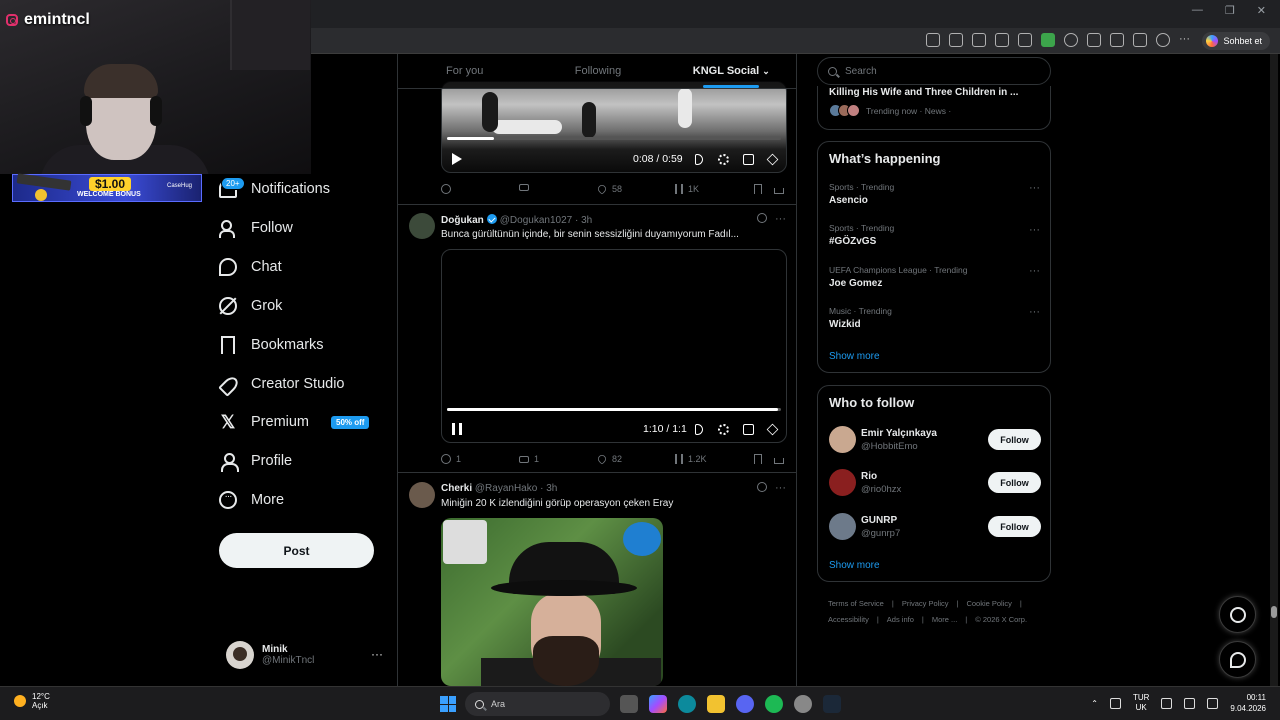 This screenshot has height=720, width=1280. Describe the element at coordinates (464, 71) in the screenshot. I see `tab-for-you: For you` at that location.